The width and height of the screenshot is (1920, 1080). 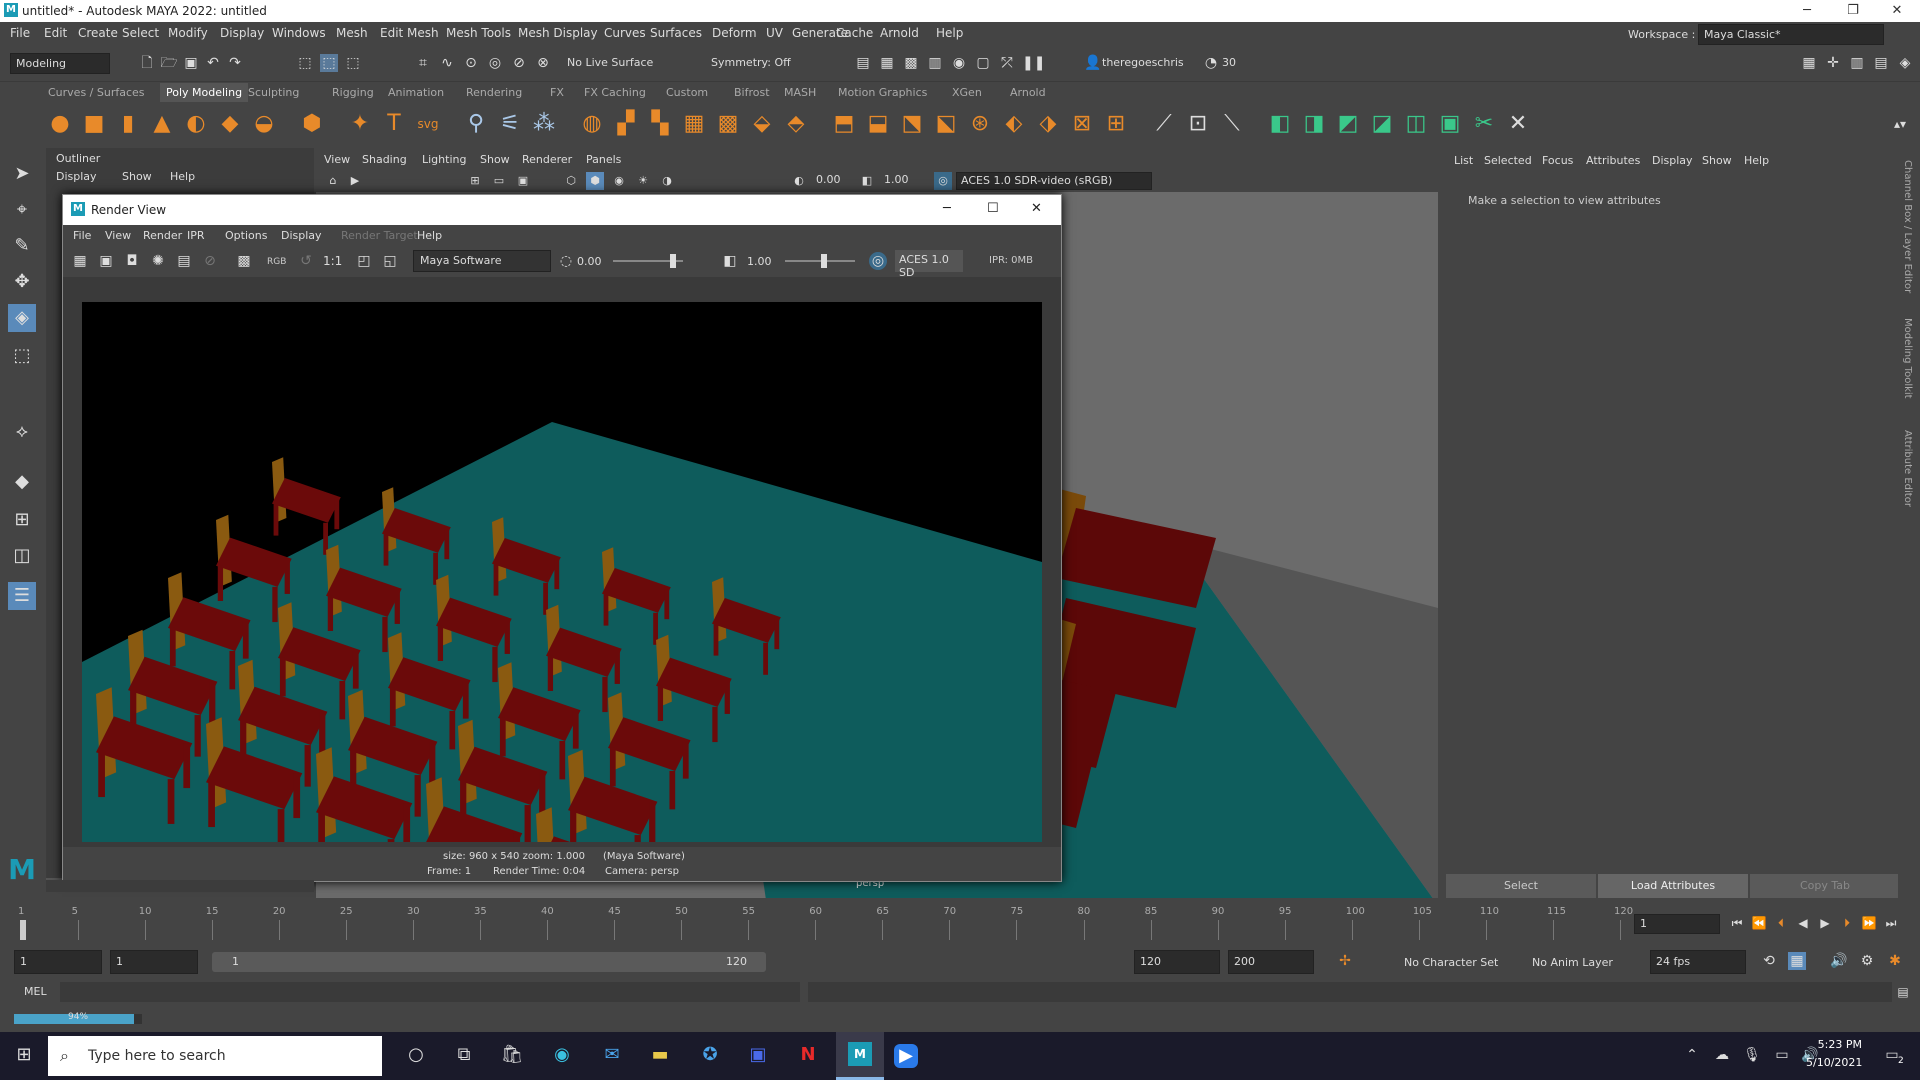 I want to click on shelf-tab-mash: MASH, so click(x=800, y=92).